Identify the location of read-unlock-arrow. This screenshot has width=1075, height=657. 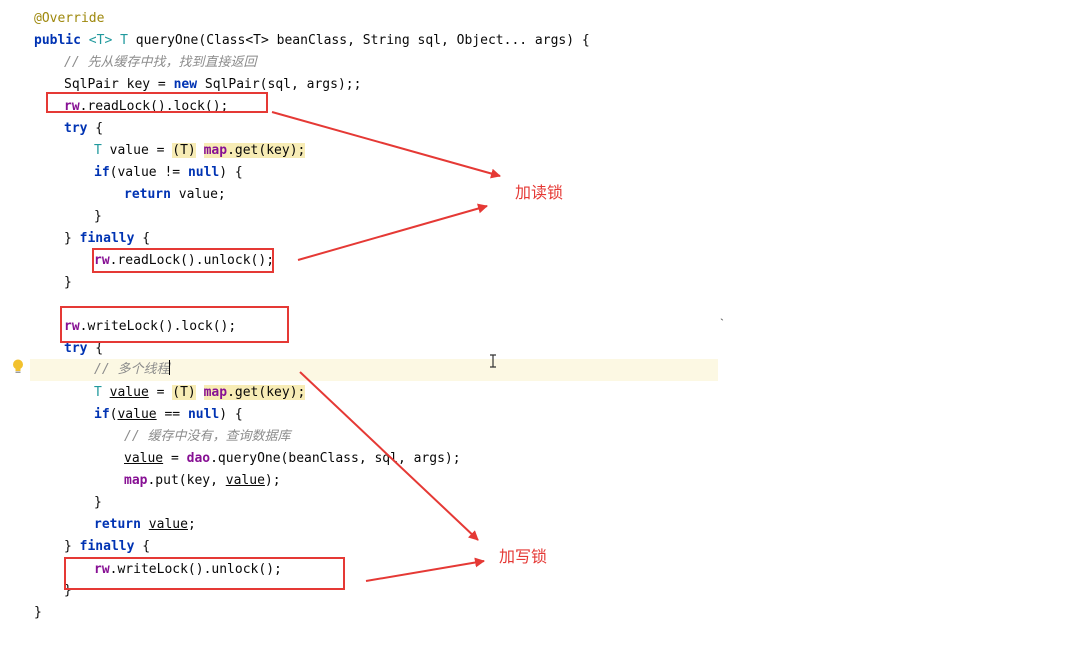
(392, 232).